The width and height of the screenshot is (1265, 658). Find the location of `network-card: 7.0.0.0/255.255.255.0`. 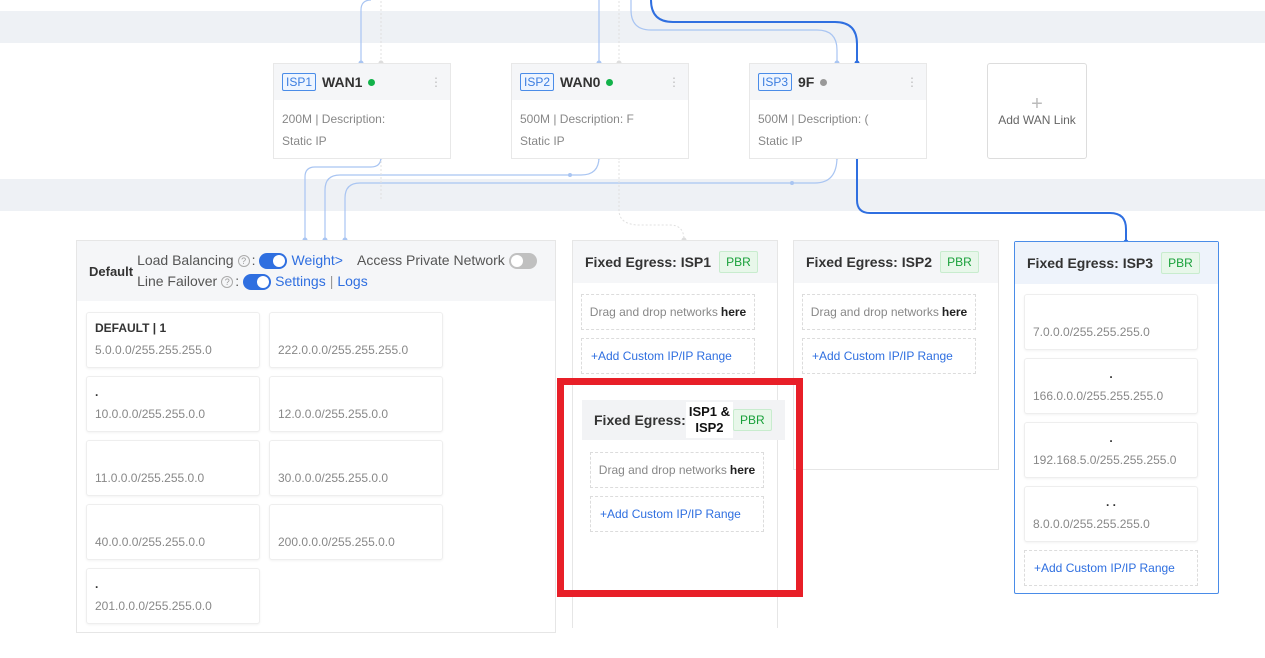

network-card: 7.0.0.0/255.255.255.0 is located at coordinates (1111, 322).